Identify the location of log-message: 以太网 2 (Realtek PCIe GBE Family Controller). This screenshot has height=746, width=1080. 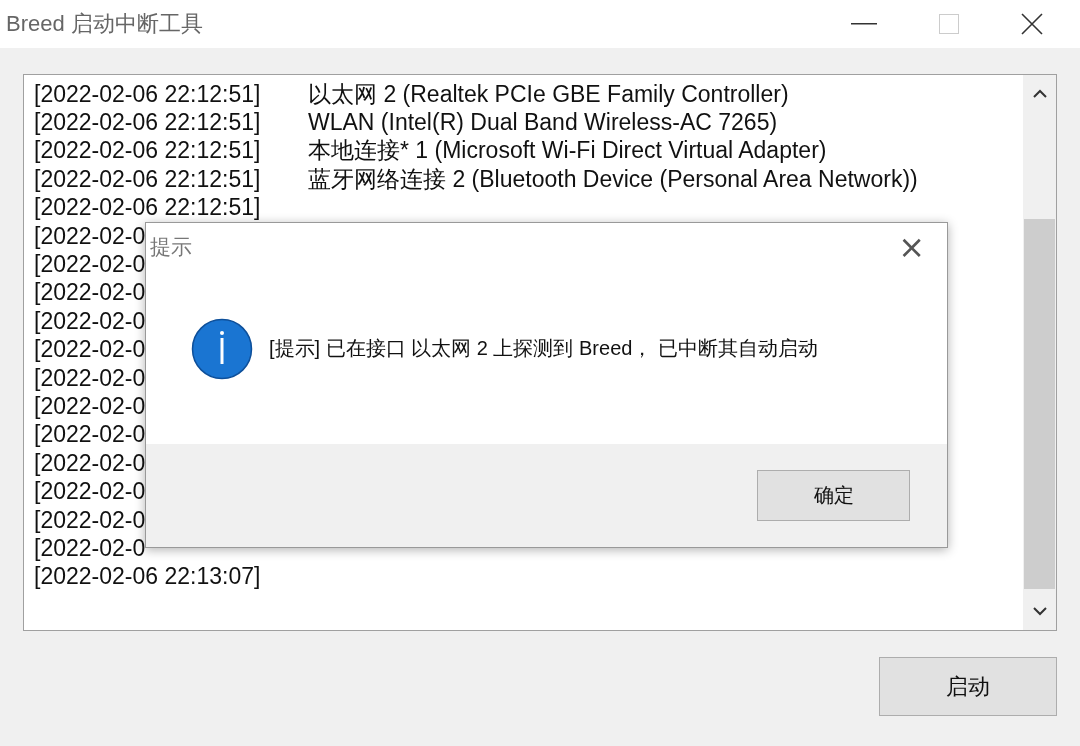
(548, 94).